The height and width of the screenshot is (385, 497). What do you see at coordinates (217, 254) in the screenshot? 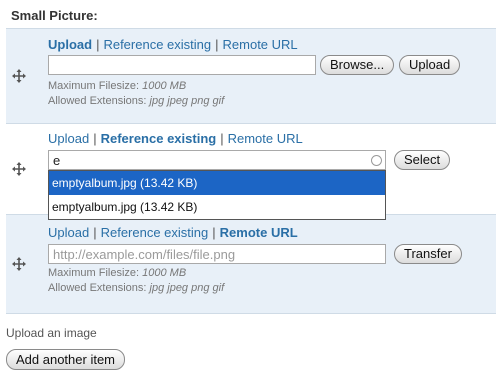
I see `remote-url-input` at bounding box center [217, 254].